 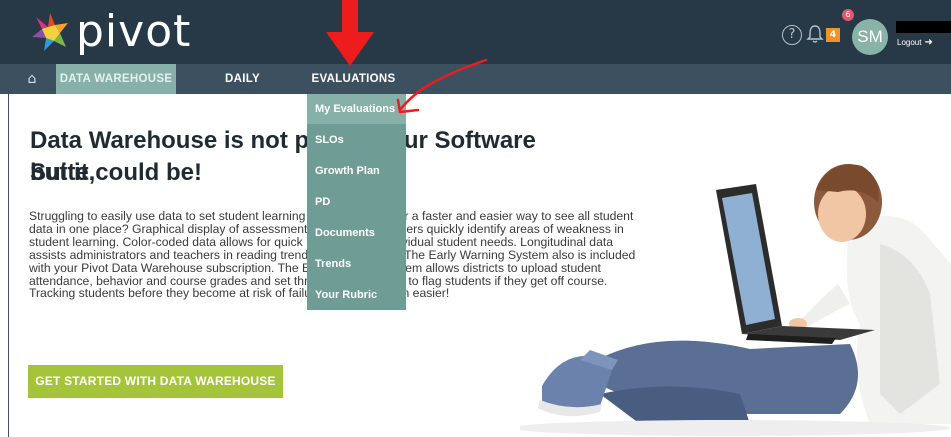 I want to click on menu-item-trends: Trends, so click(x=356, y=264).